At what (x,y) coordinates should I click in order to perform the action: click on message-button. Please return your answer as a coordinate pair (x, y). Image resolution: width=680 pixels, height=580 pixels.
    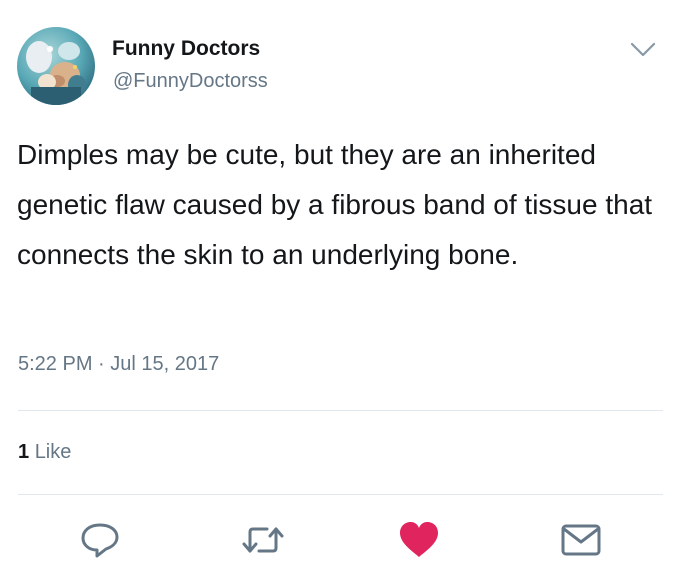
    Looking at the image, I should click on (581, 540).